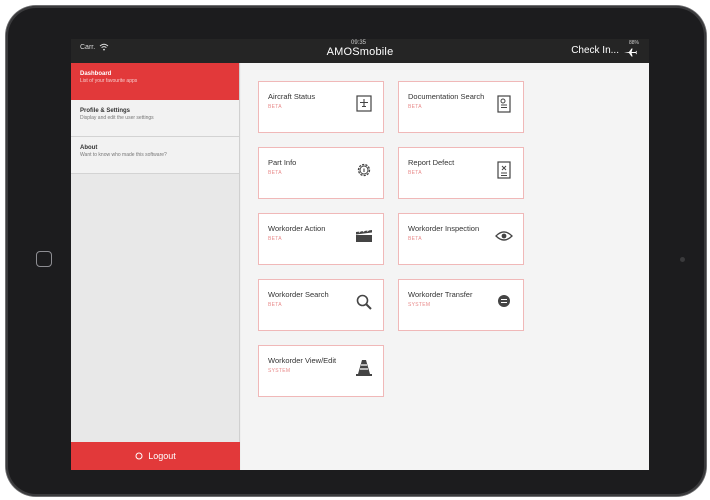 This screenshot has height=500, width=710. I want to click on sidebar-item-subtitle: Want to know who made this software?, so click(123, 155).